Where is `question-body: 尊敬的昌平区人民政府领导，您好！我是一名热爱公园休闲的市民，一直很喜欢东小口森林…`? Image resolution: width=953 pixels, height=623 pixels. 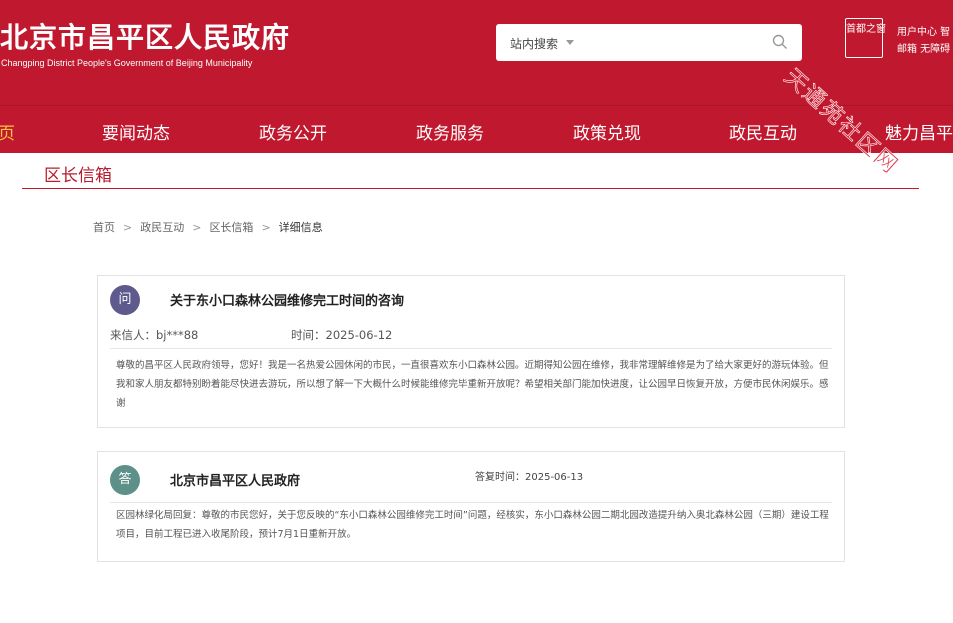
question-body: 尊敬的昌平区人民政府领导，您好！我是一名热爱公园休闲的市民，一直很喜欢东小口森林… is located at coordinates (472, 384).